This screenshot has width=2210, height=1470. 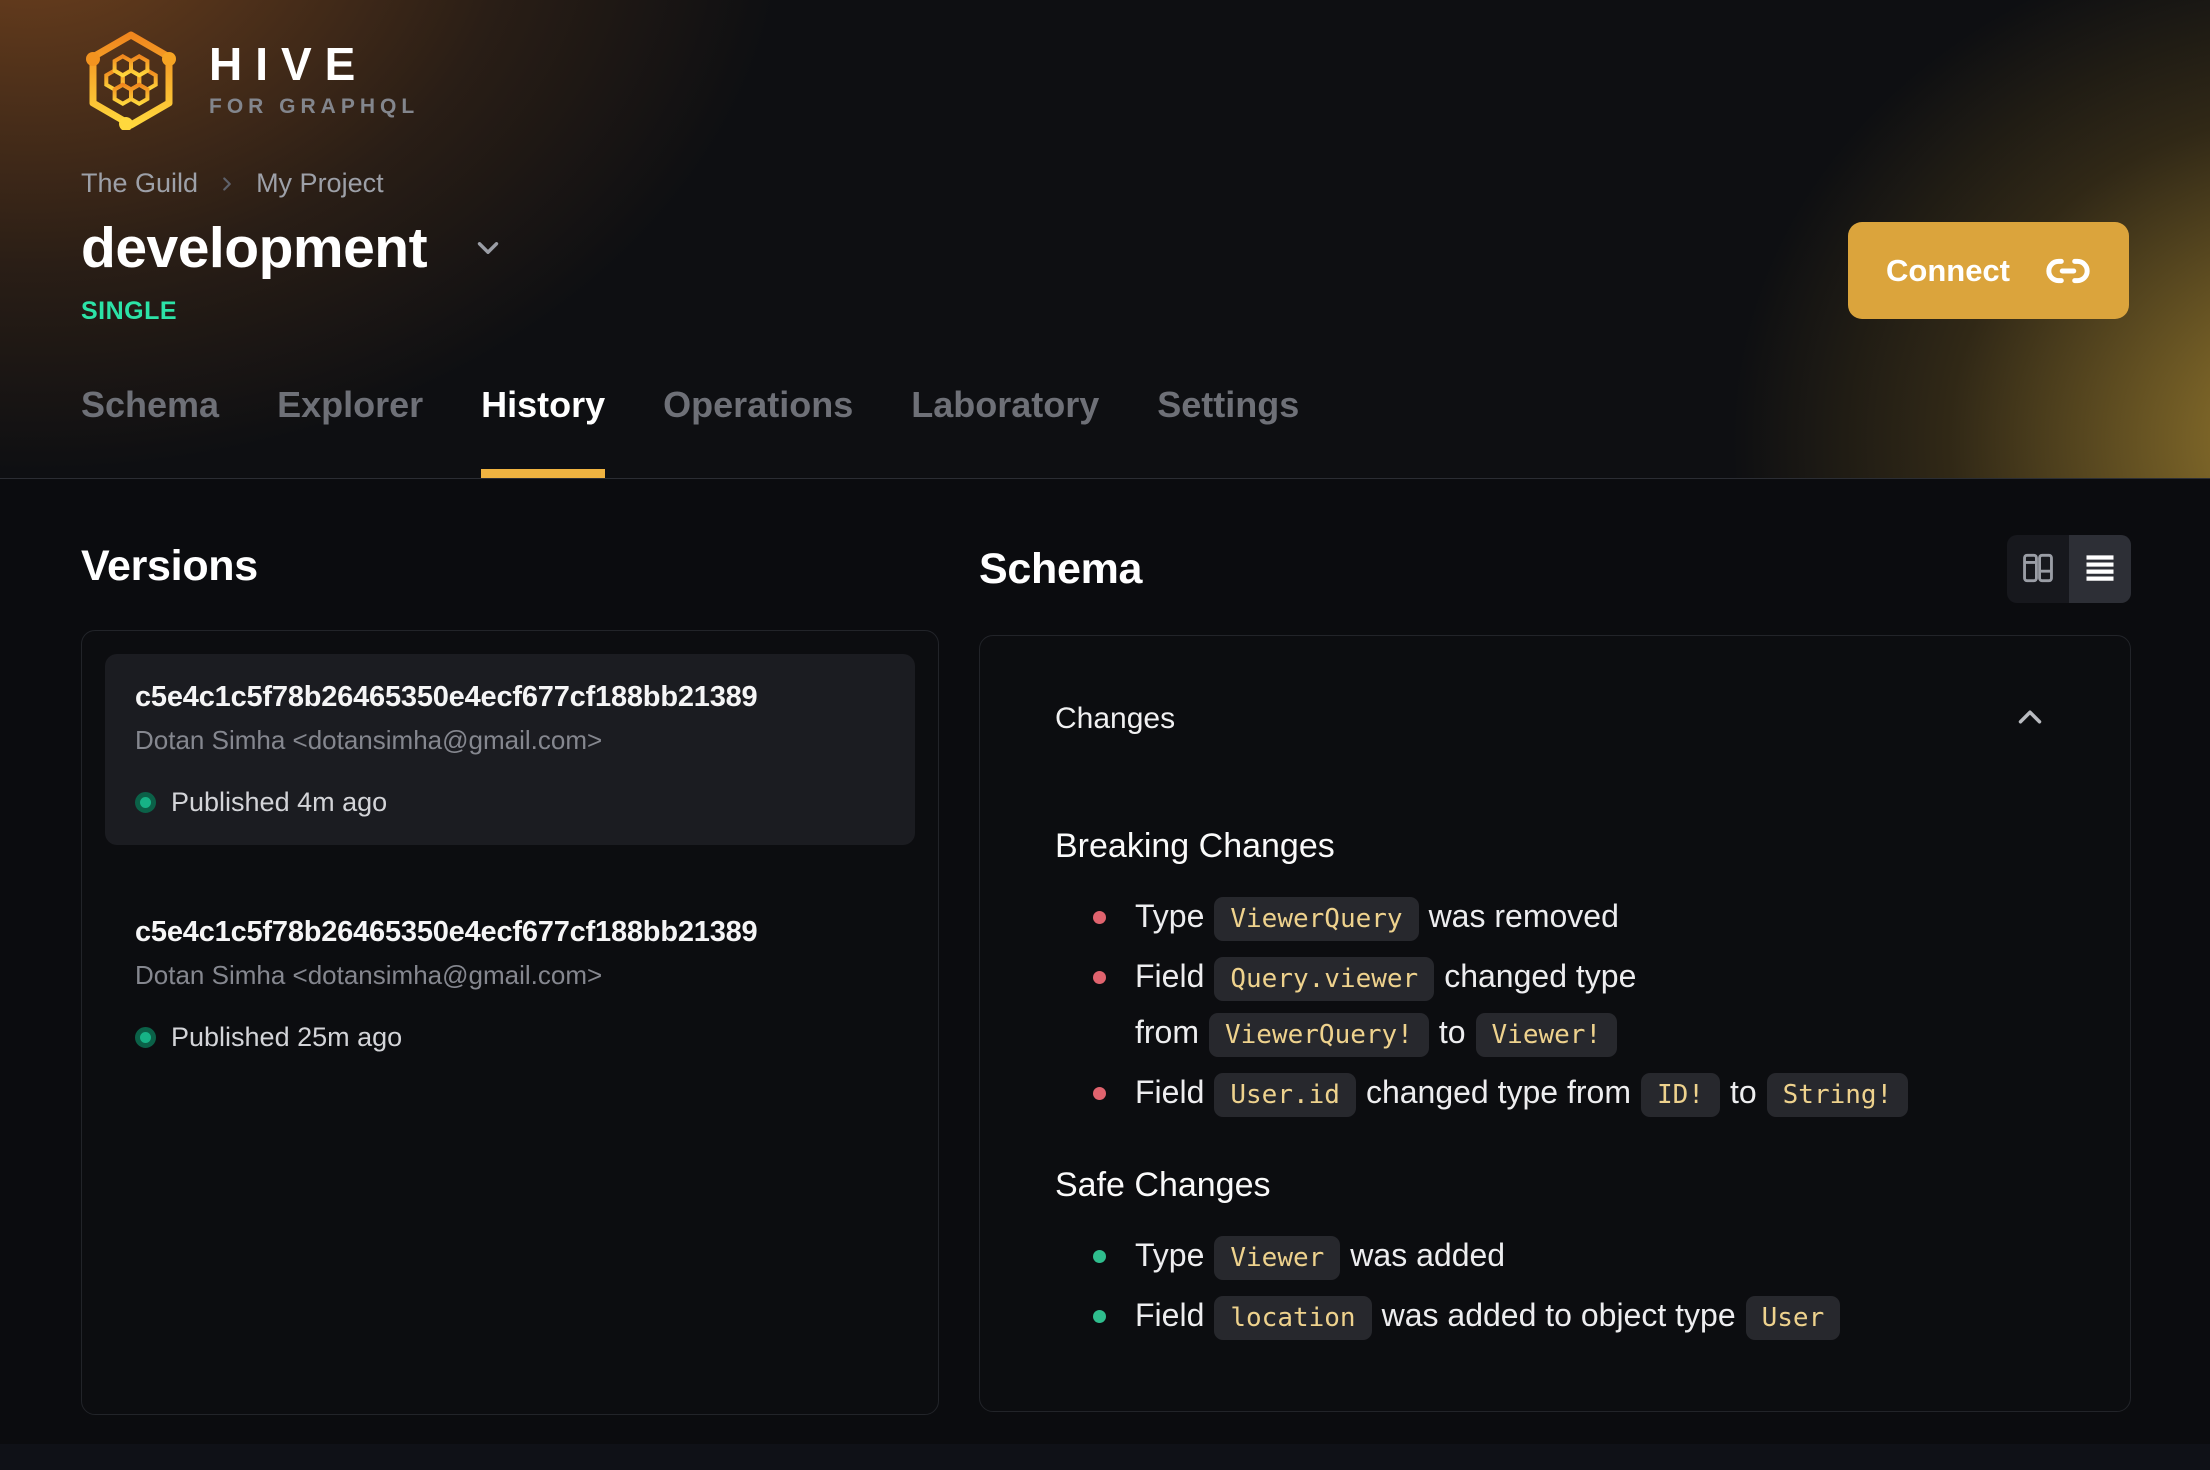 I want to click on page-title: development, so click(x=254, y=248).